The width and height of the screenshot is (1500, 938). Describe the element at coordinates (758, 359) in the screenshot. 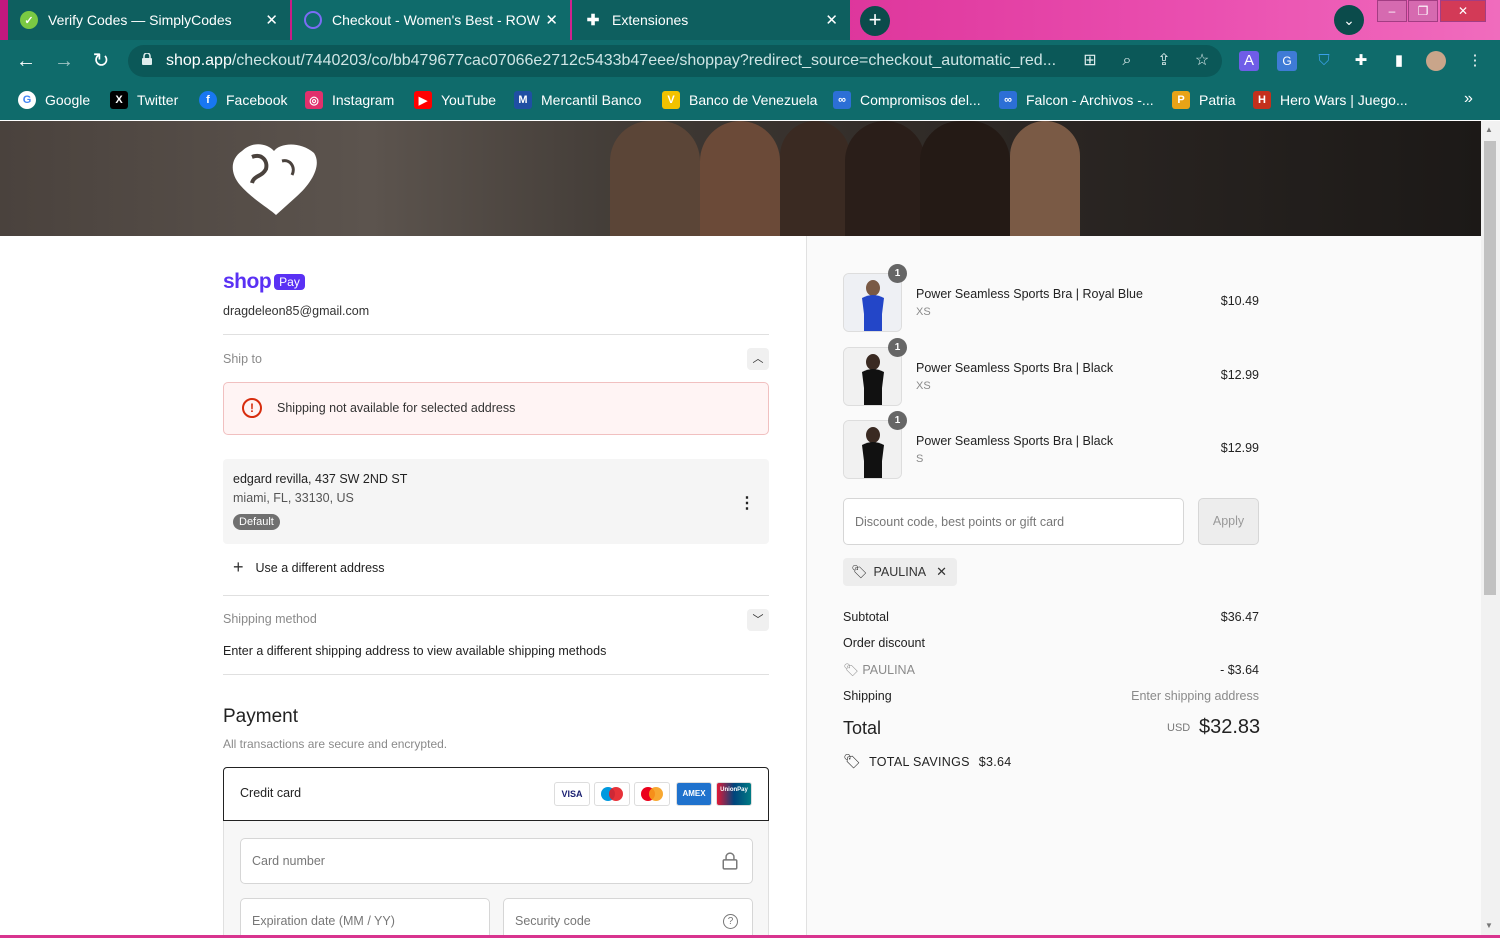

I see `chevron-up-icon: ︿` at that location.